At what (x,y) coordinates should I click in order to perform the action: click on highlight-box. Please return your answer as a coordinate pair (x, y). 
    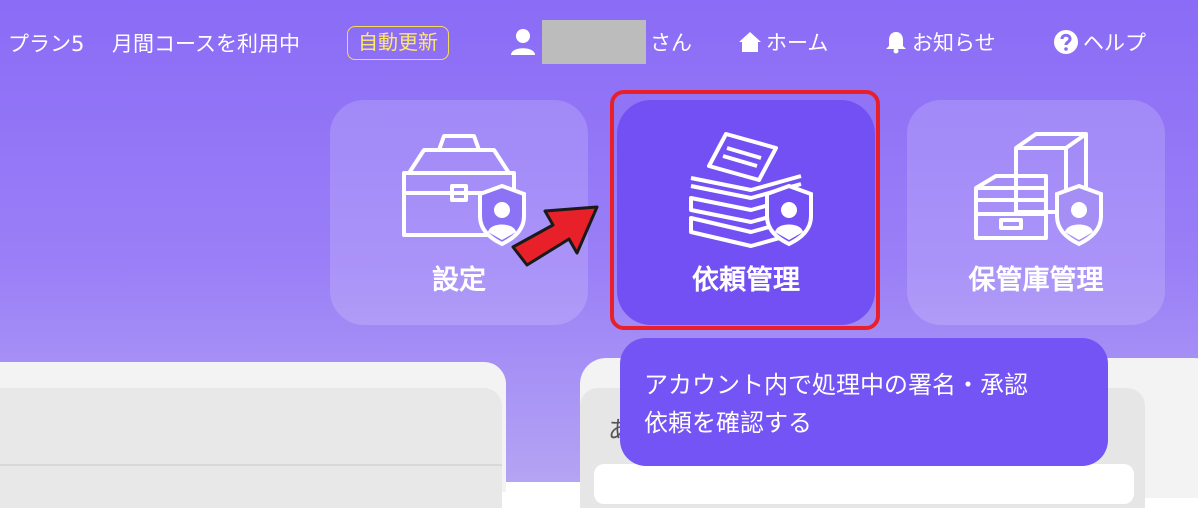
    Looking at the image, I should click on (745, 210).